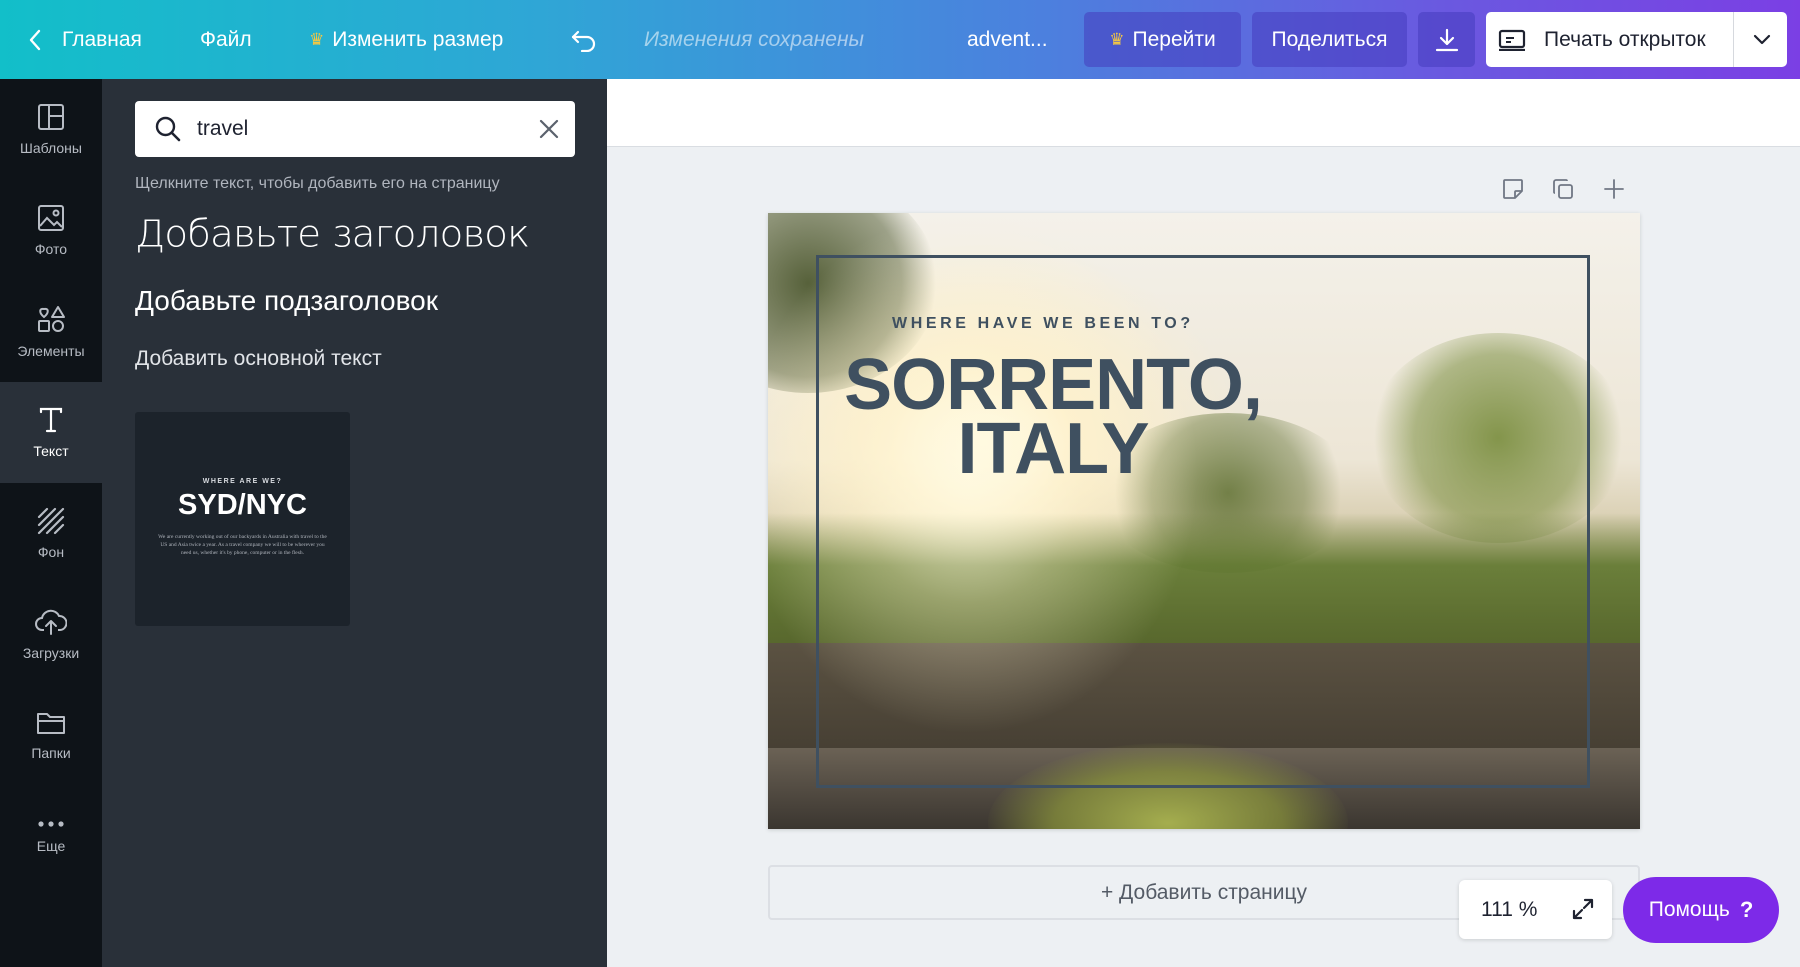 This screenshot has height=967, width=1800. I want to click on home-button: Главная, so click(85, 39).